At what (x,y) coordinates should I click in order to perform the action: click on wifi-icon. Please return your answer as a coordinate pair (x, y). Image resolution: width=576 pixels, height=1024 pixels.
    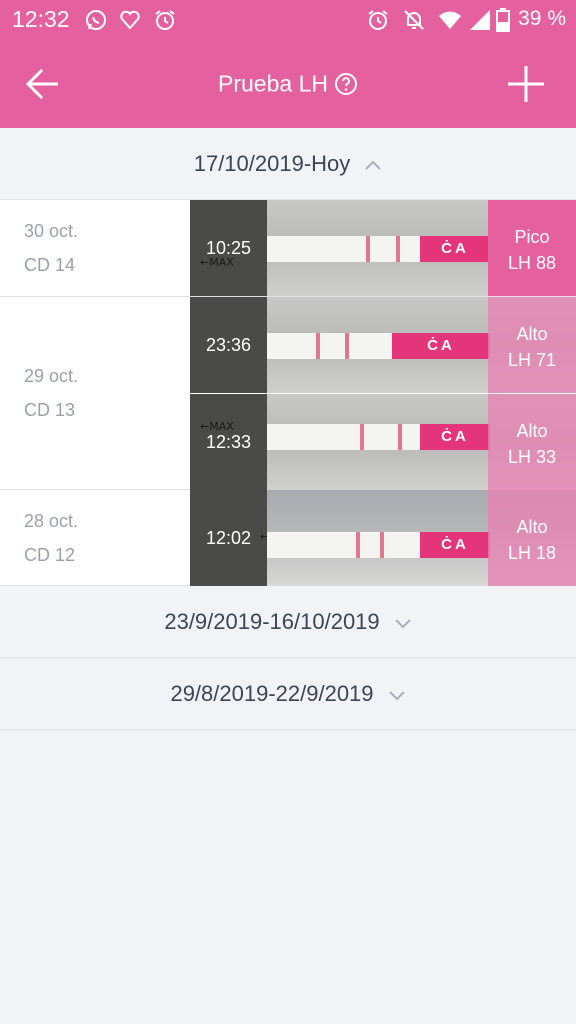
    Looking at the image, I should click on (450, 20).